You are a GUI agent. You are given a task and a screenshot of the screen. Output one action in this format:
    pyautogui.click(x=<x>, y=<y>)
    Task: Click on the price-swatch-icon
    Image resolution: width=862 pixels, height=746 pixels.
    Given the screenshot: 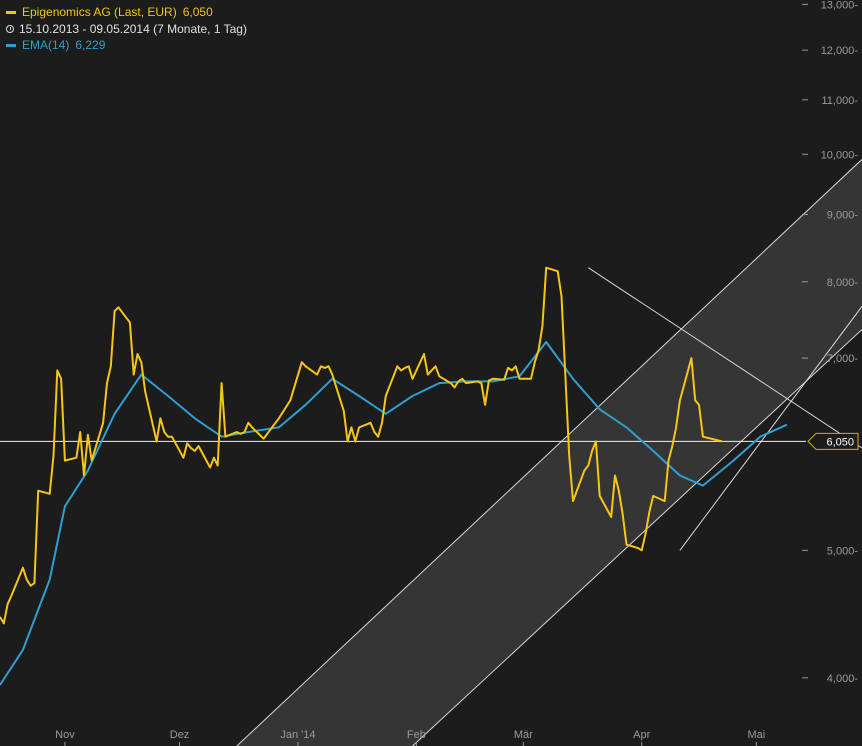 What is the action you would take?
    pyautogui.click(x=11, y=12)
    